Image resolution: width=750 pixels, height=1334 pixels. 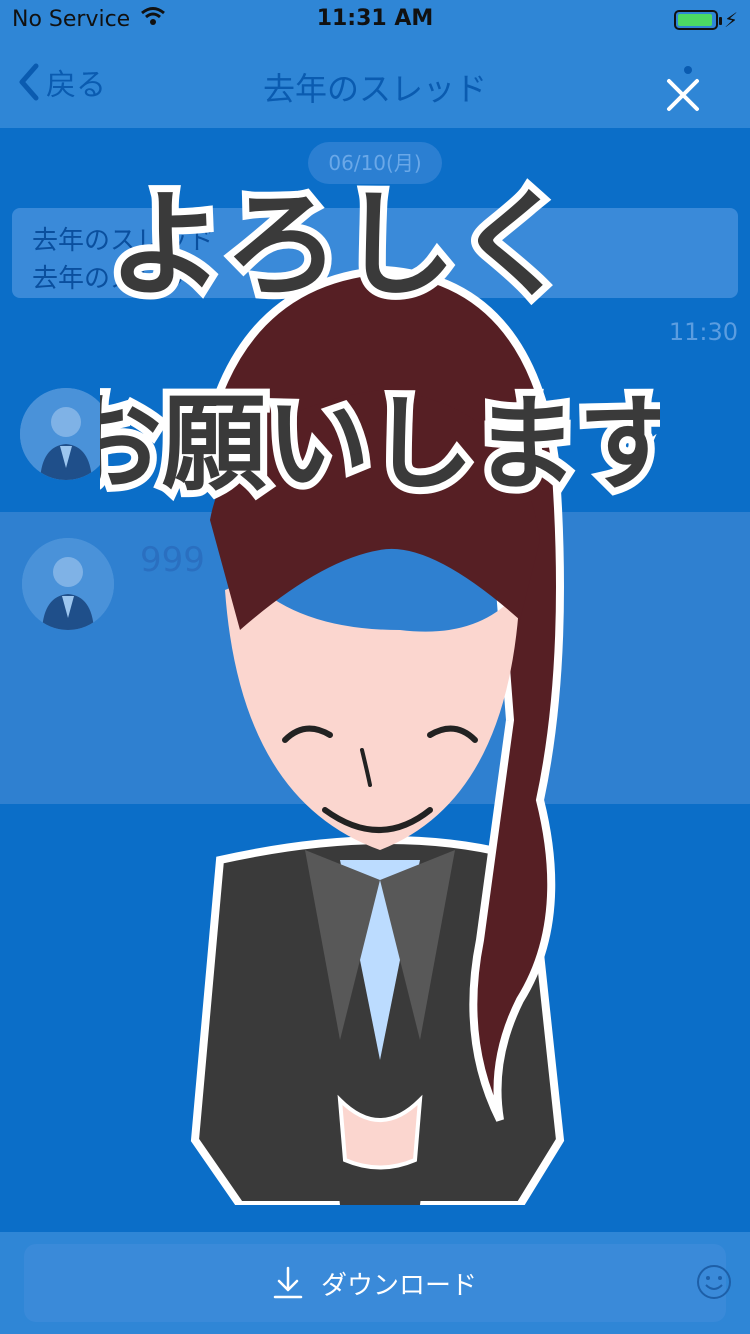 I want to click on status-time: 11:31 AM, so click(x=375, y=18).